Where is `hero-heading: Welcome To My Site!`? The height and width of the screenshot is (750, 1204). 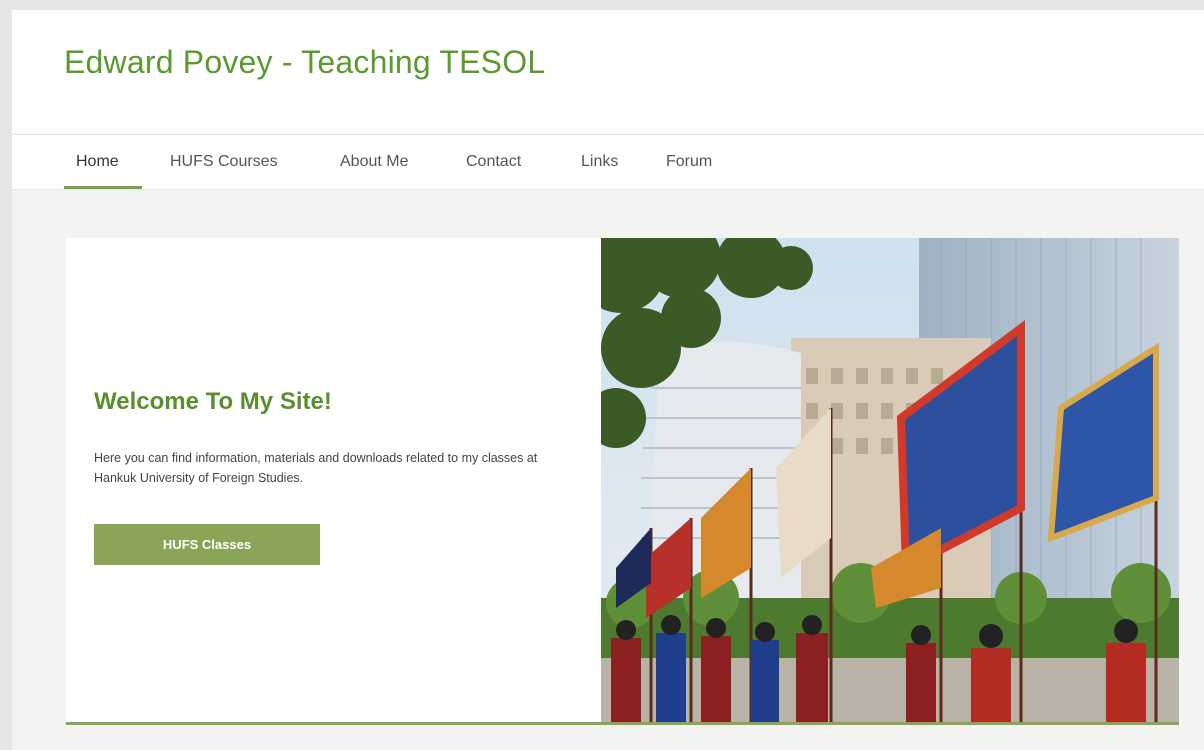
hero-heading: Welcome To My Site! is located at coordinates (213, 401).